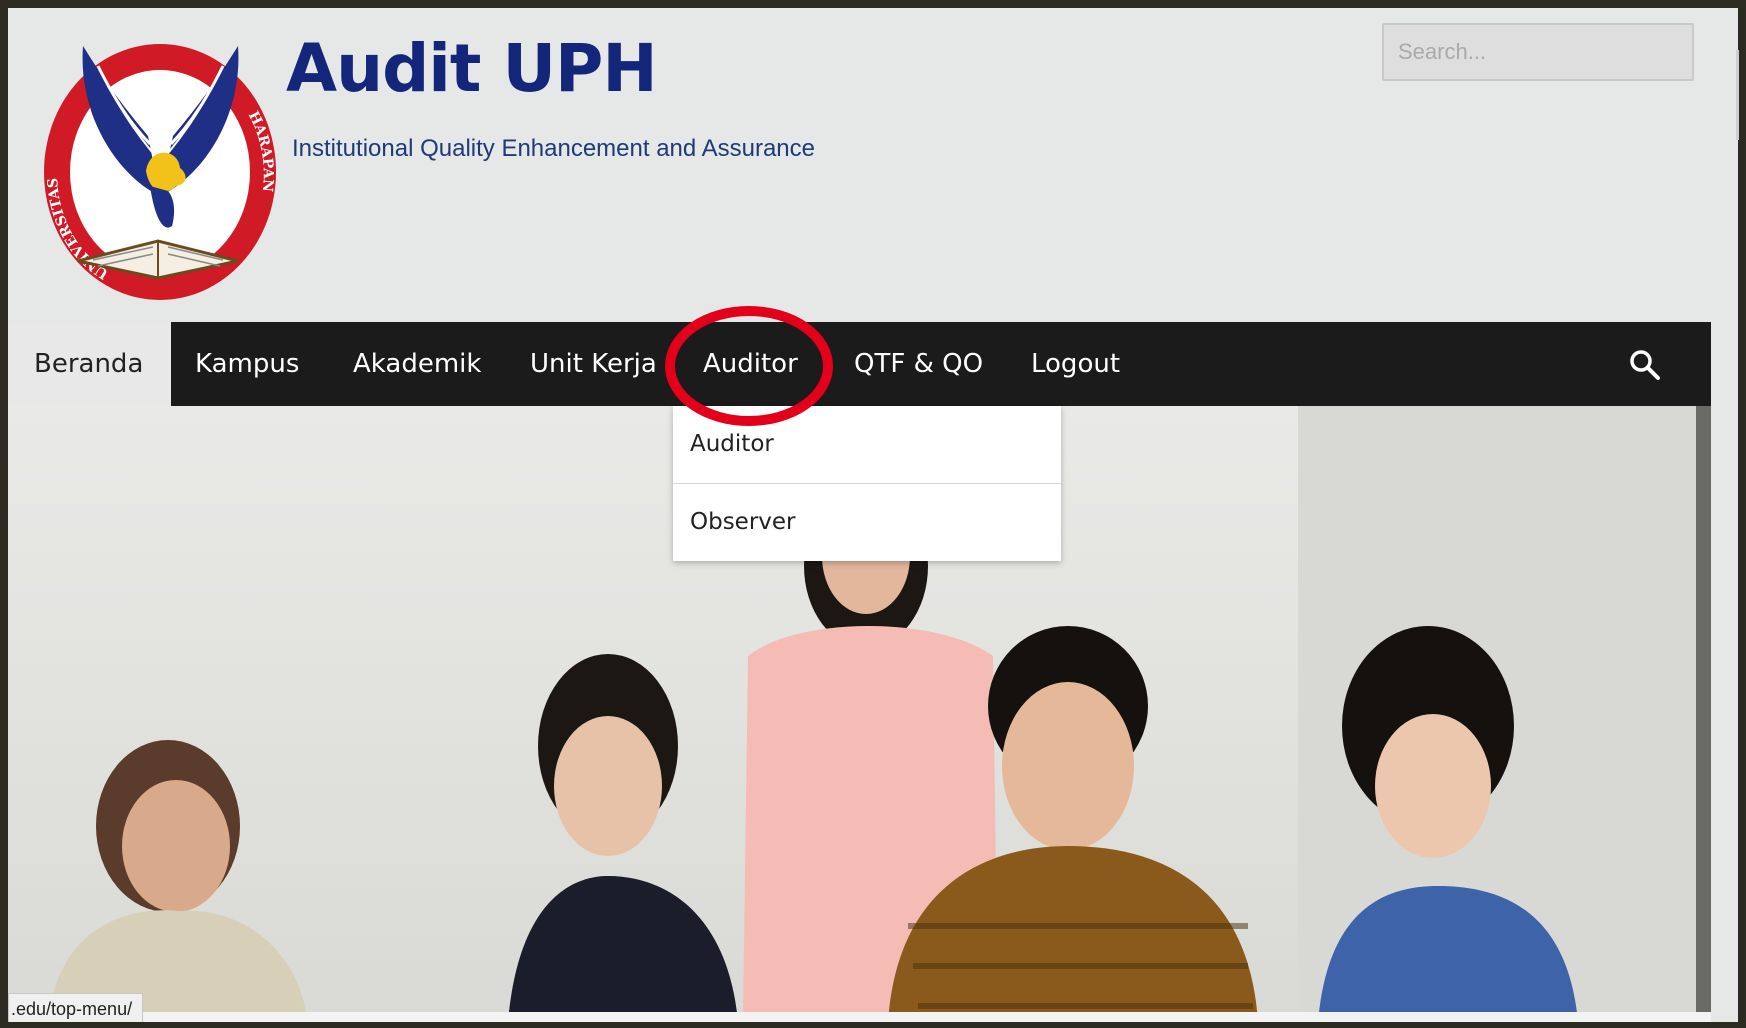 The image size is (1746, 1028). What do you see at coordinates (247, 364) in the screenshot?
I see `nav-item-kampus: Kampus` at bounding box center [247, 364].